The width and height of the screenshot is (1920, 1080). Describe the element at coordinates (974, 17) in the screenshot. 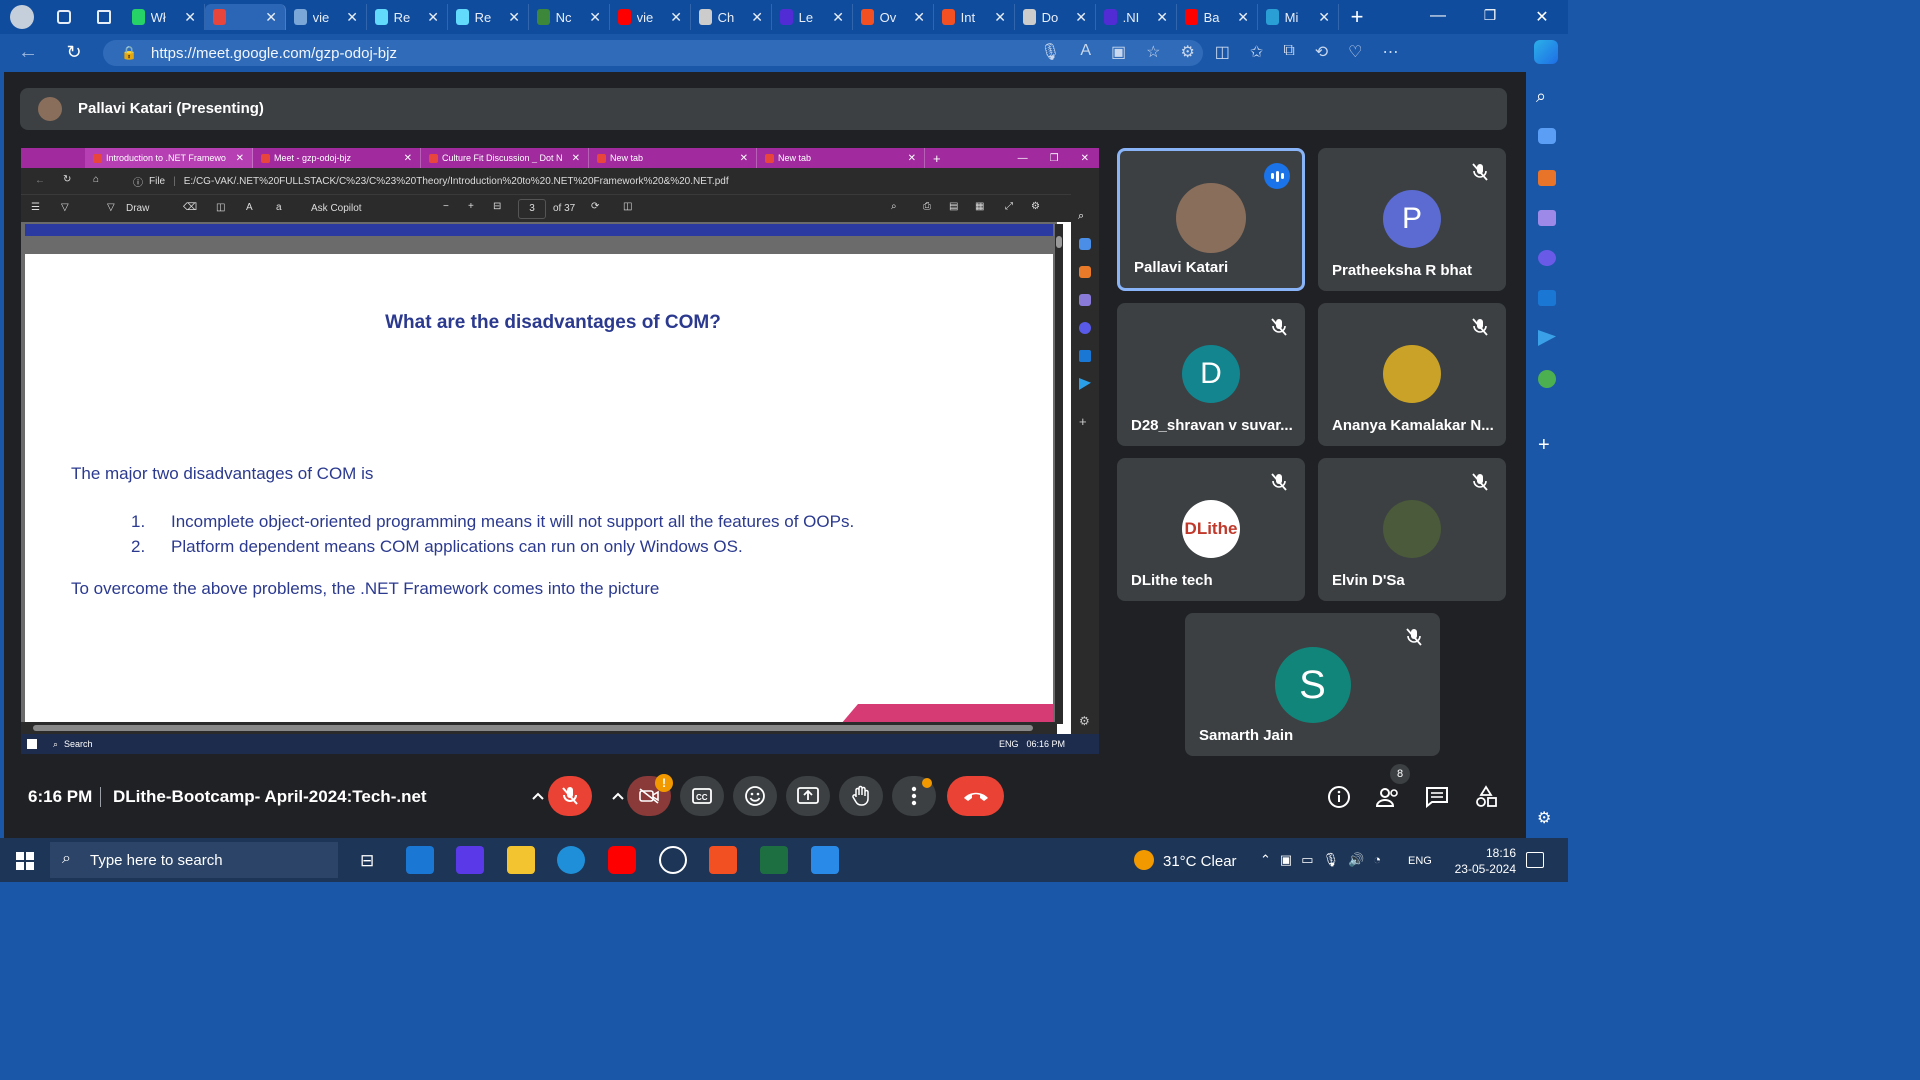

I see `browser-tab: Int ✕` at that location.